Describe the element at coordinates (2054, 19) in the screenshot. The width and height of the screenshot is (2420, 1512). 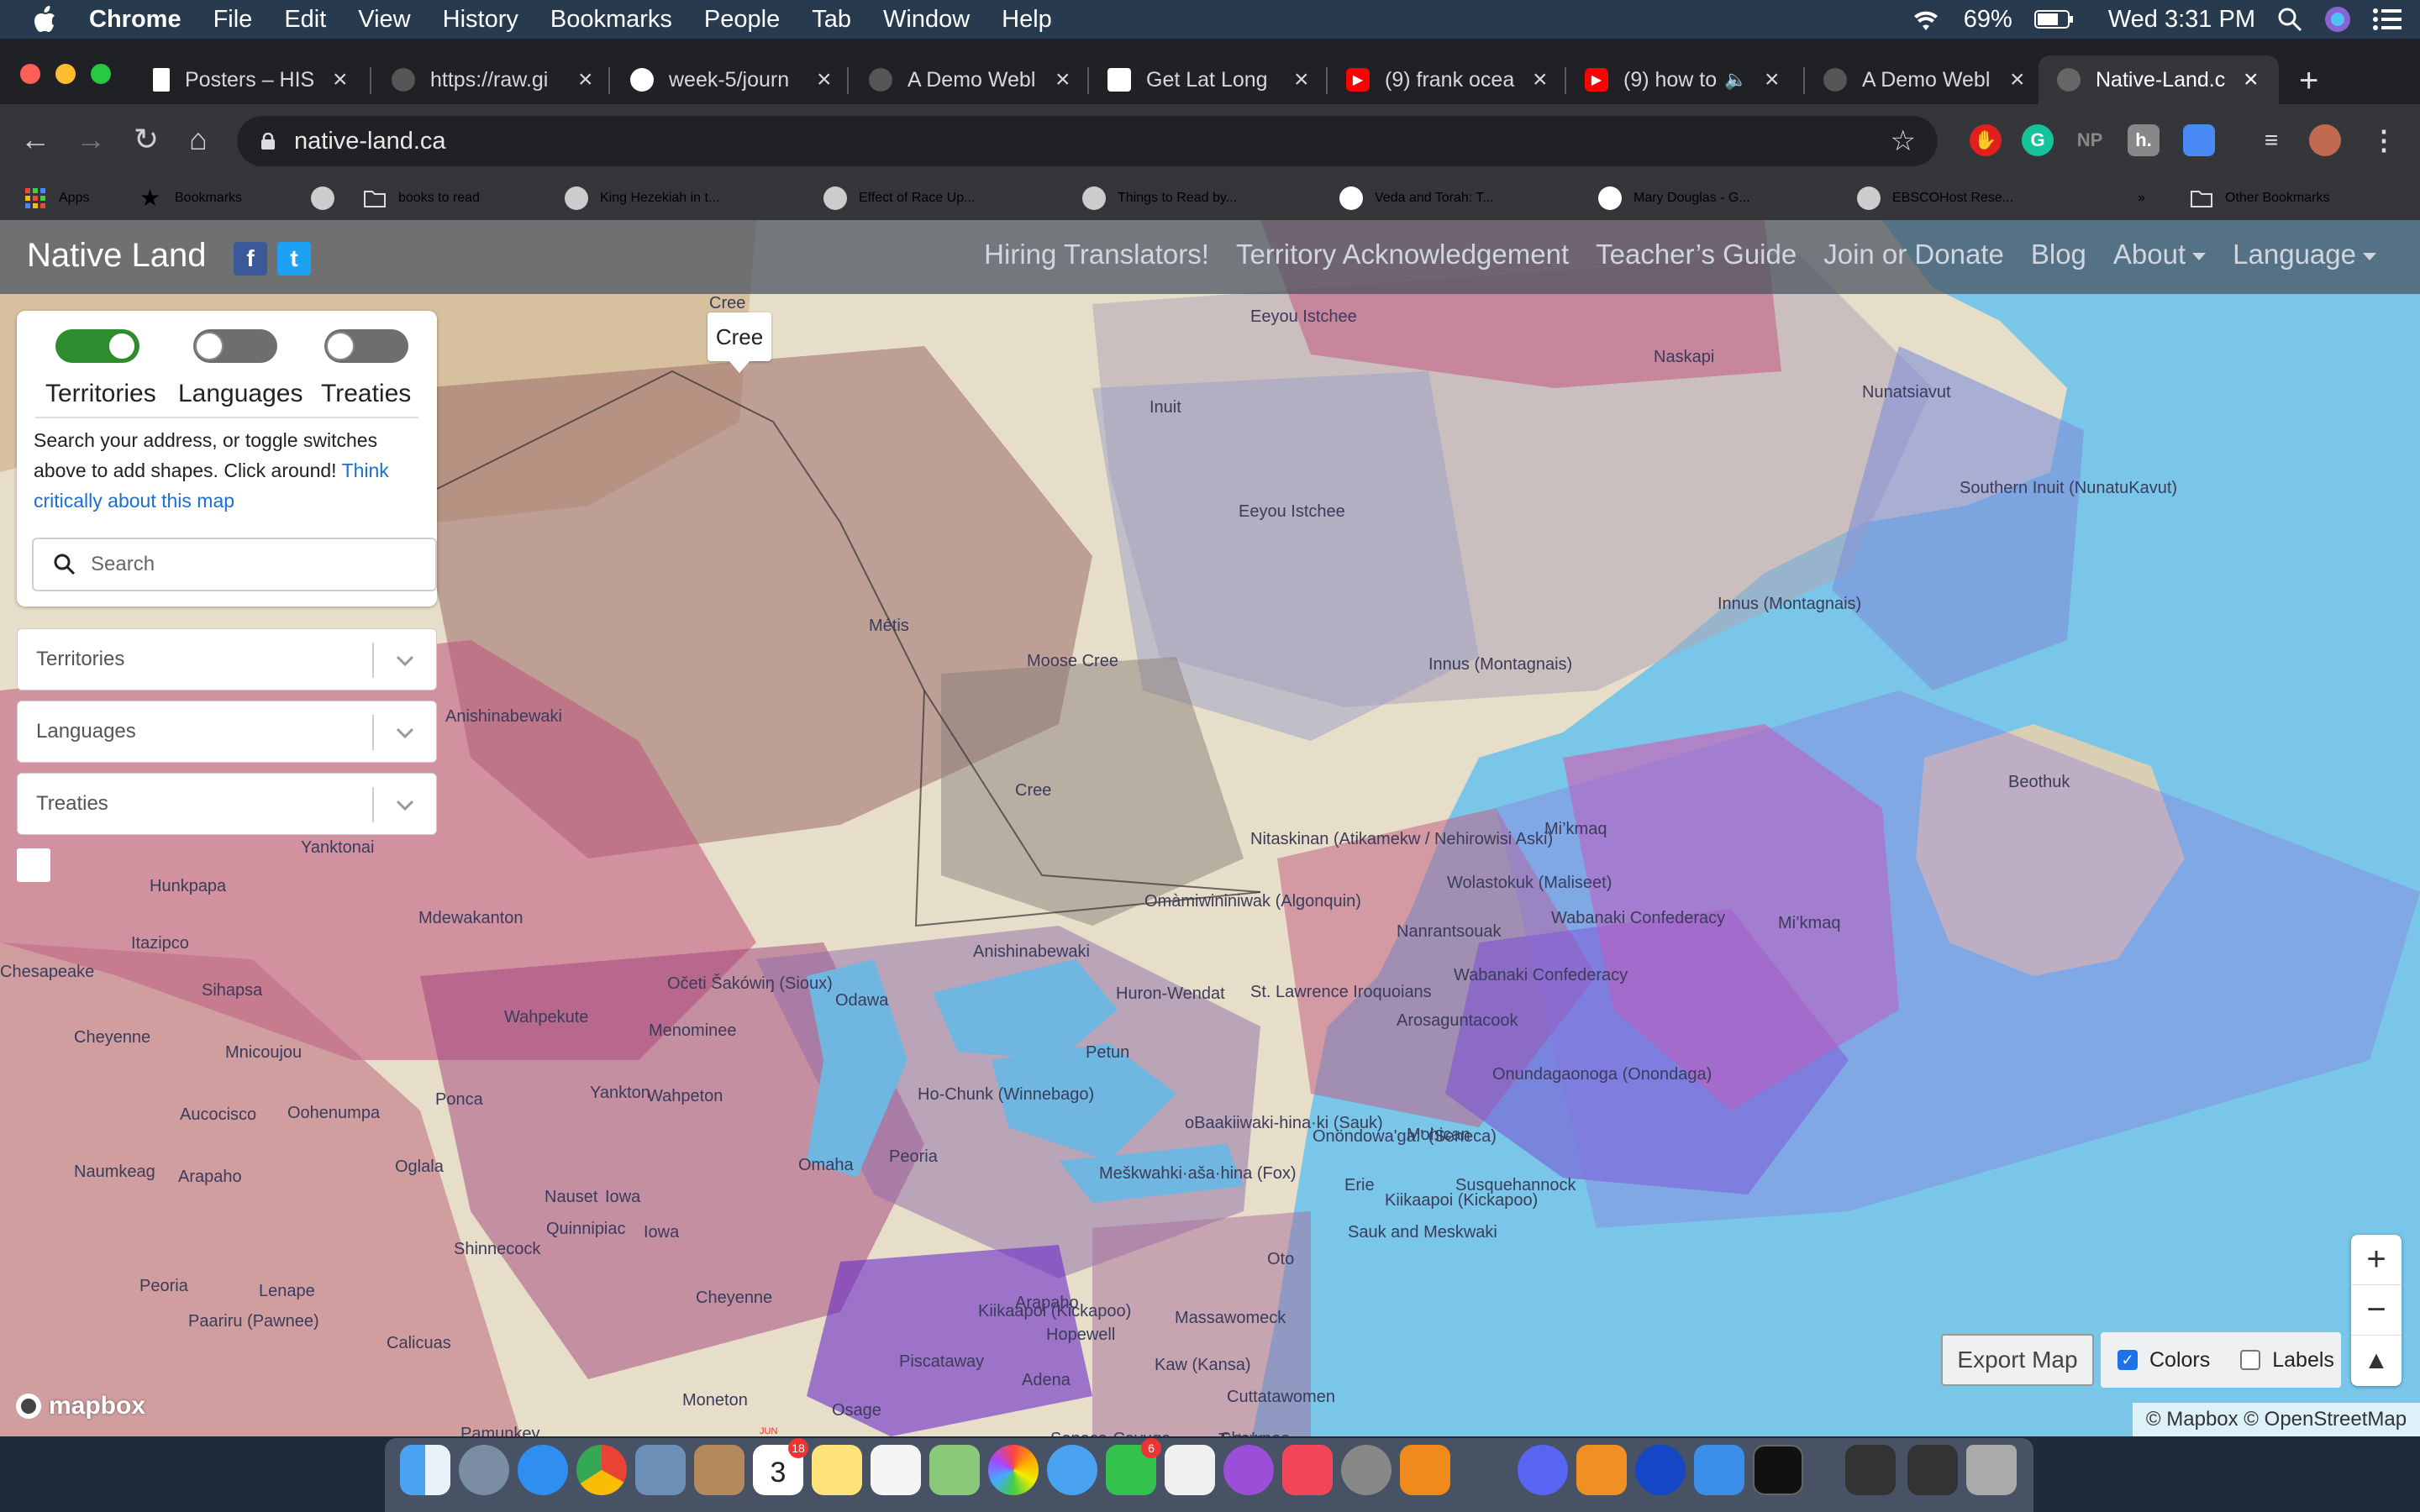
I see `battery-icon` at that location.